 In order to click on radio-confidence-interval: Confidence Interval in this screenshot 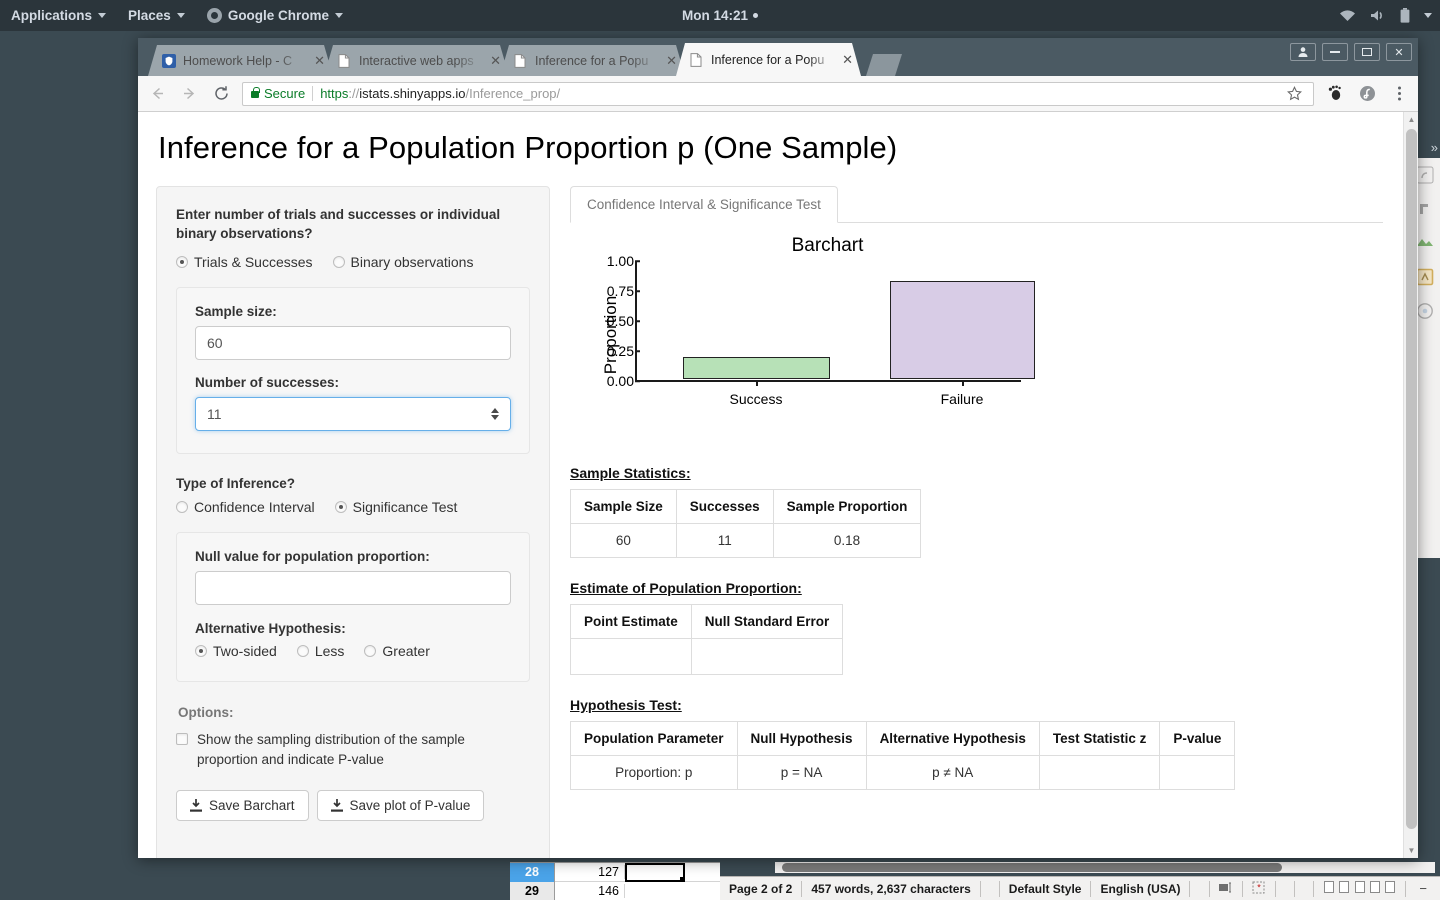, I will do `click(245, 507)`.